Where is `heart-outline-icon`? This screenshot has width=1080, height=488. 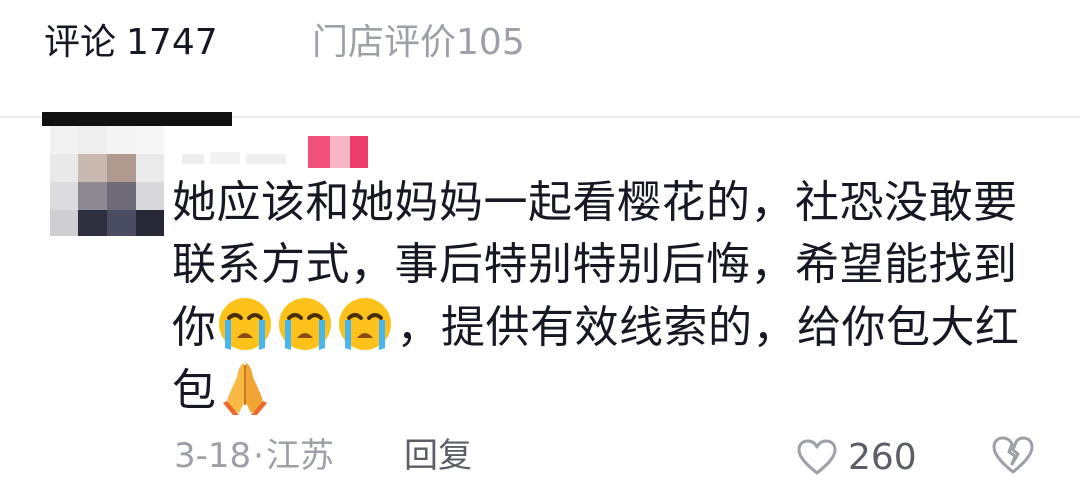 heart-outline-icon is located at coordinates (817, 457).